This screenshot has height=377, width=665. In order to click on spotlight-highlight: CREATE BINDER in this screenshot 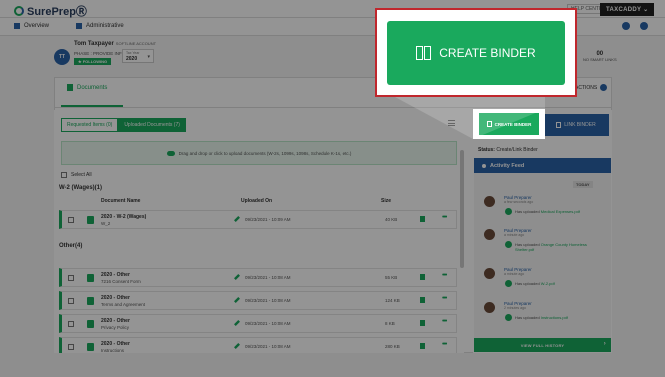, I will do `click(509, 124)`.